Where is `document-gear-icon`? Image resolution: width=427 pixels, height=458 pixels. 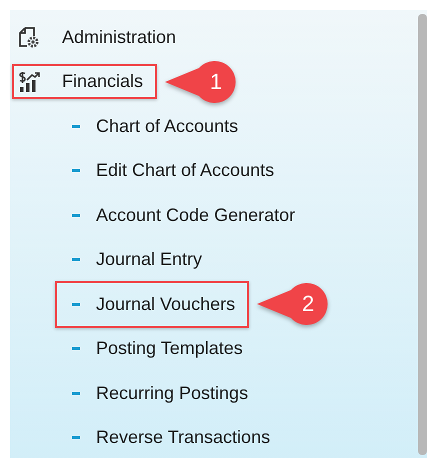
document-gear-icon is located at coordinates (29, 37).